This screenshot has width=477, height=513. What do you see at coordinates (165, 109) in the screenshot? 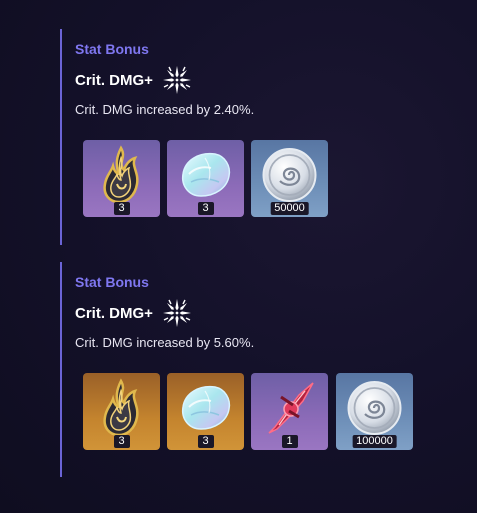
I see `stat-description: Crit. DMG increased by 2.40%.` at bounding box center [165, 109].